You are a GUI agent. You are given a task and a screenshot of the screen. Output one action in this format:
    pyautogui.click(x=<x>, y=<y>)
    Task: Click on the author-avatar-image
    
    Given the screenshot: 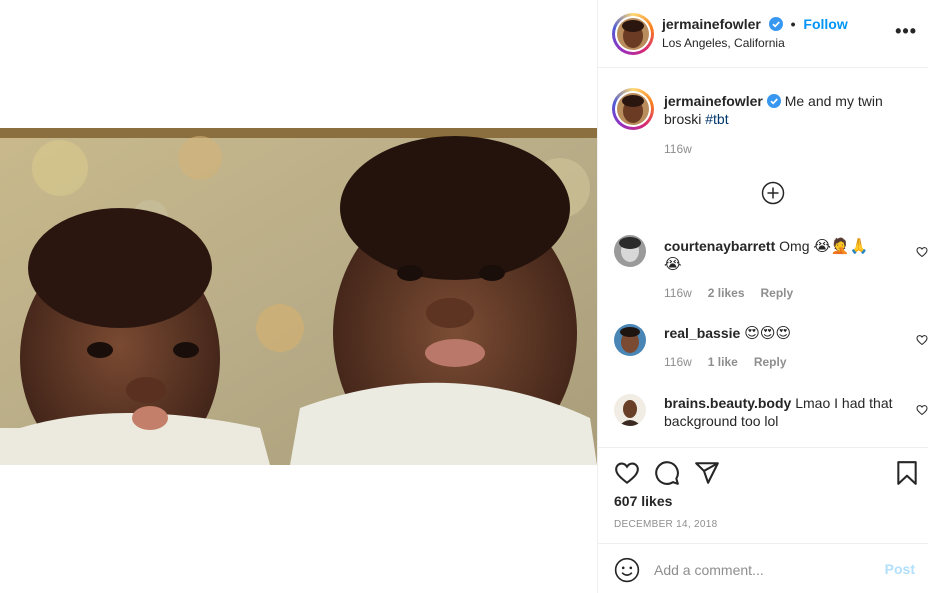 What is the action you would take?
    pyautogui.click(x=633, y=34)
    